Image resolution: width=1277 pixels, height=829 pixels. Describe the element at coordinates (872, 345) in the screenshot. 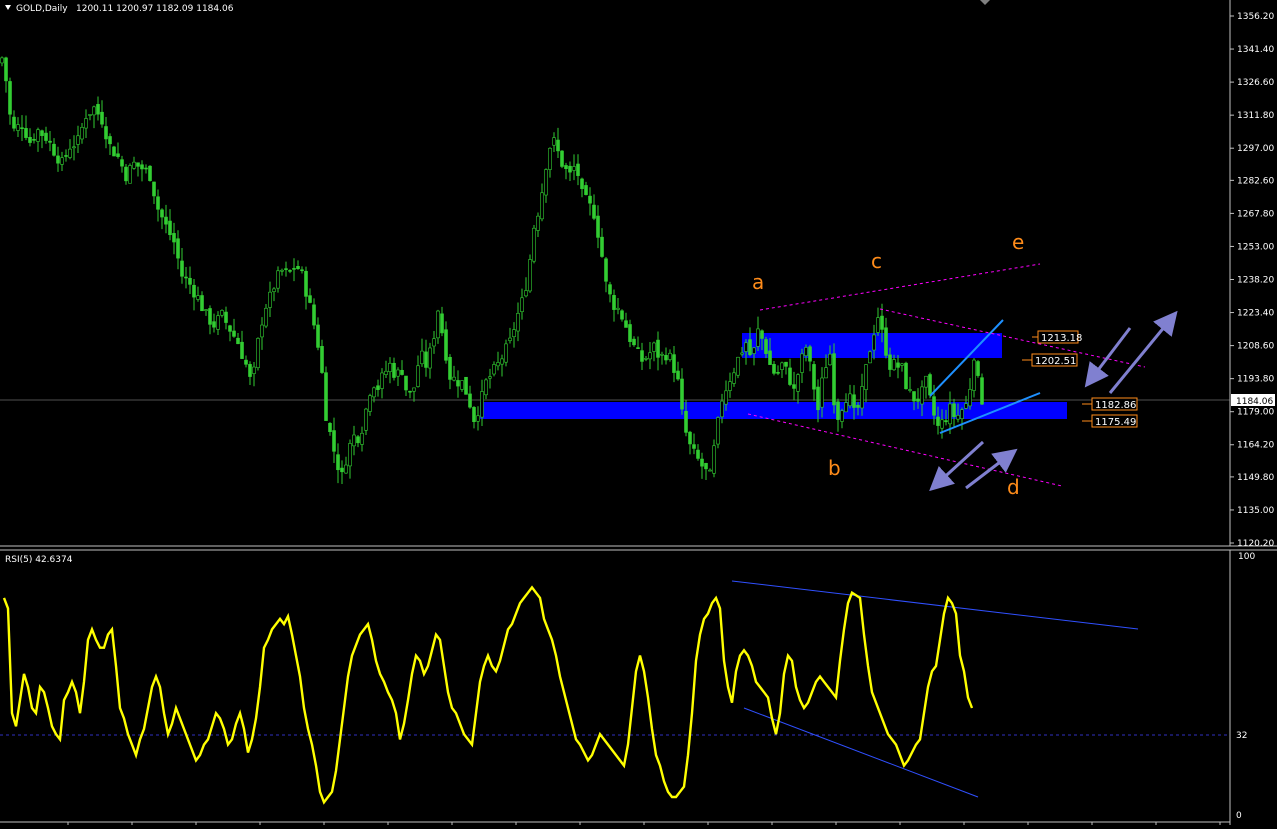

I see `resistance-zone` at that location.